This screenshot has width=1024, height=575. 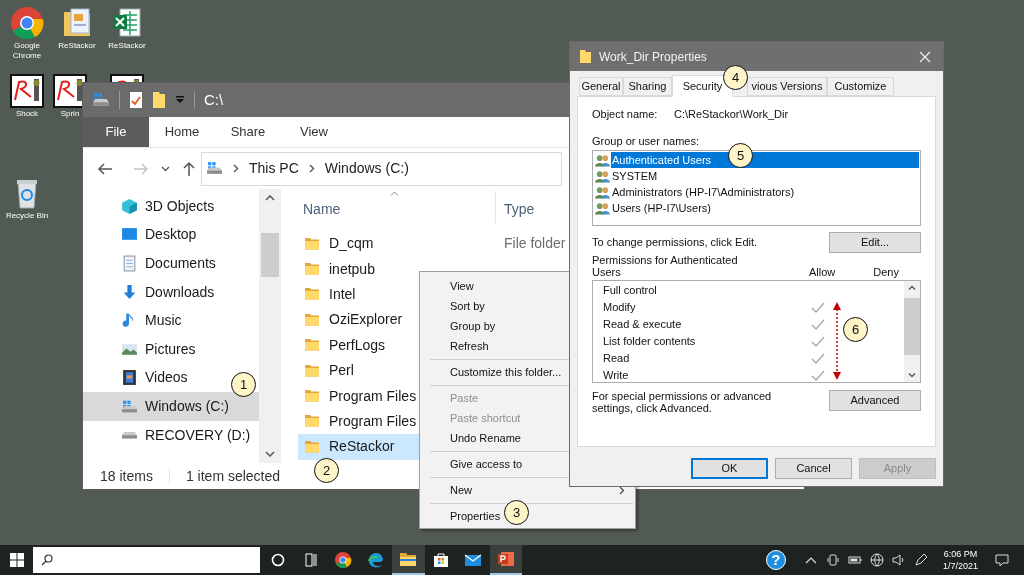 I want to click on dropdown-icon, so click(x=180, y=100).